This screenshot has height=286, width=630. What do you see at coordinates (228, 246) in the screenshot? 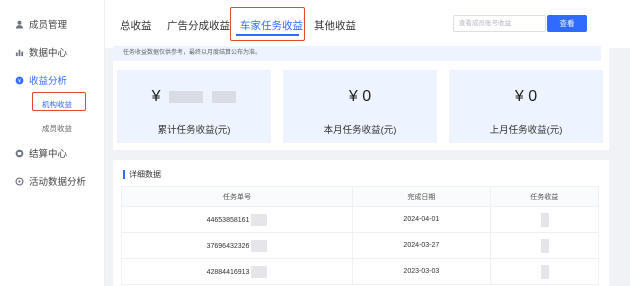
I see `order-number: 37696432326` at bounding box center [228, 246].